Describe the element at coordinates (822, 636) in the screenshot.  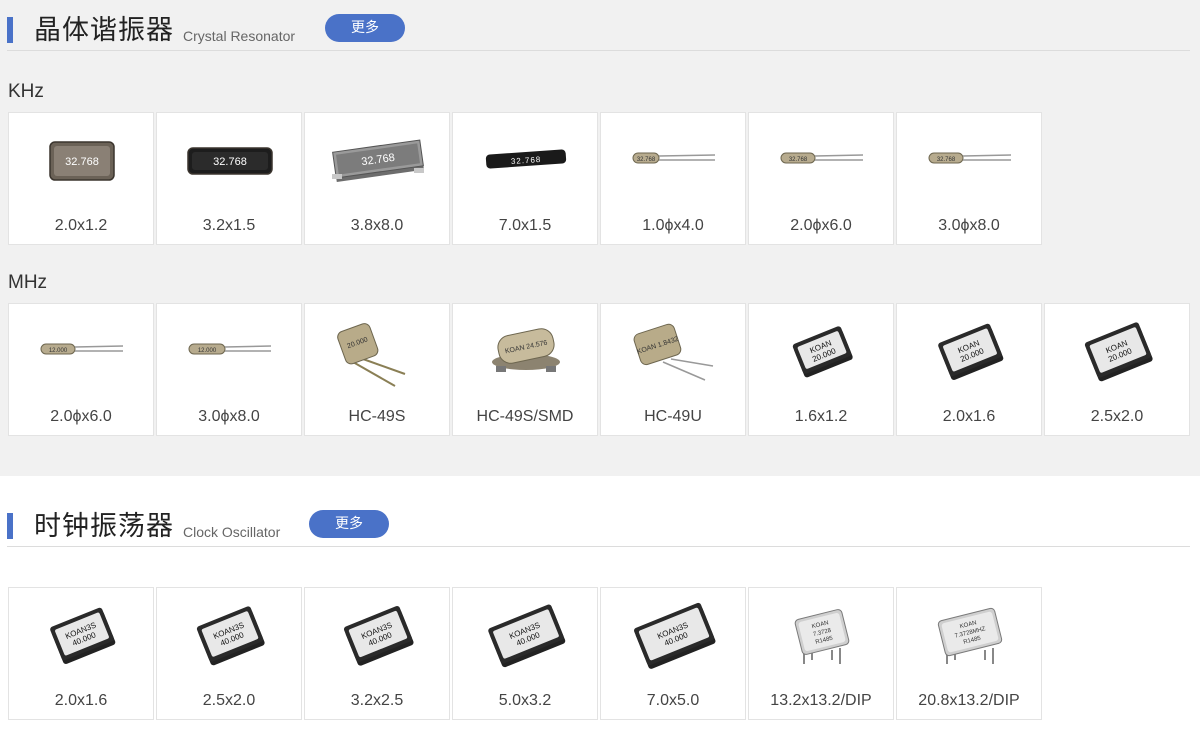
I see `oscillator-product-product-image: KOAN7.3728R1485` at that location.